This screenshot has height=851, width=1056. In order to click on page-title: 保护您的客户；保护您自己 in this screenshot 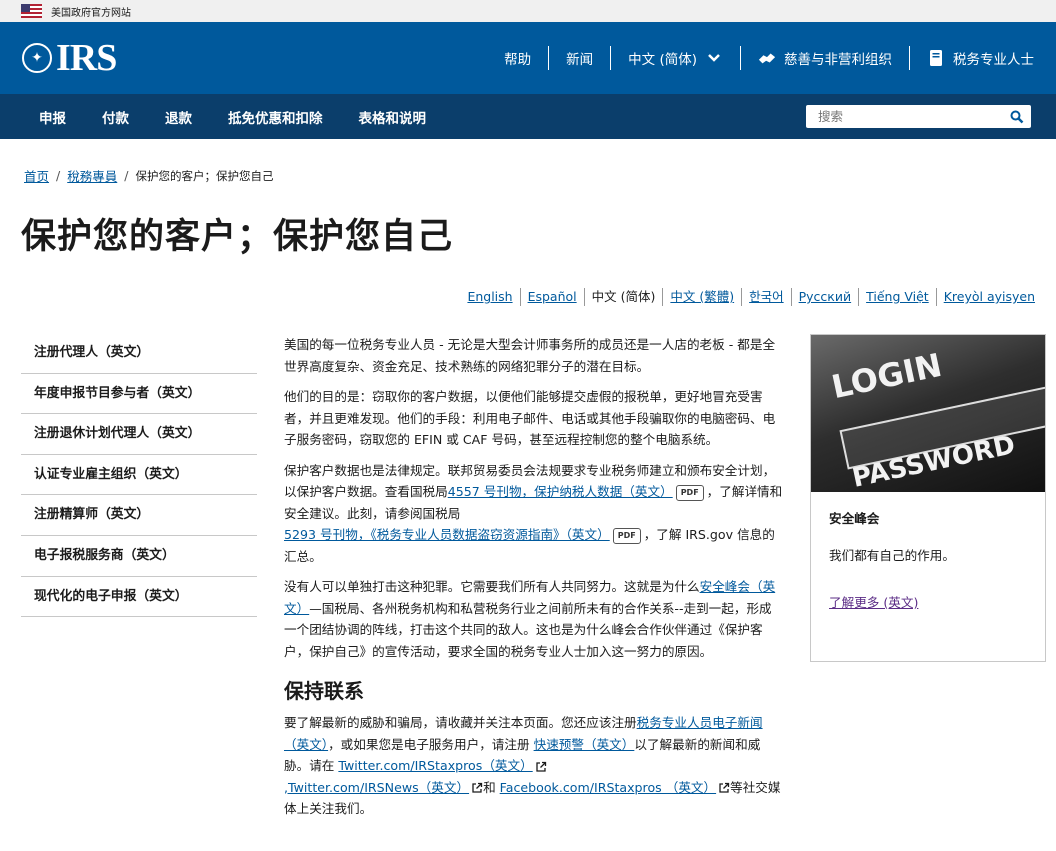, I will do `click(237, 237)`.